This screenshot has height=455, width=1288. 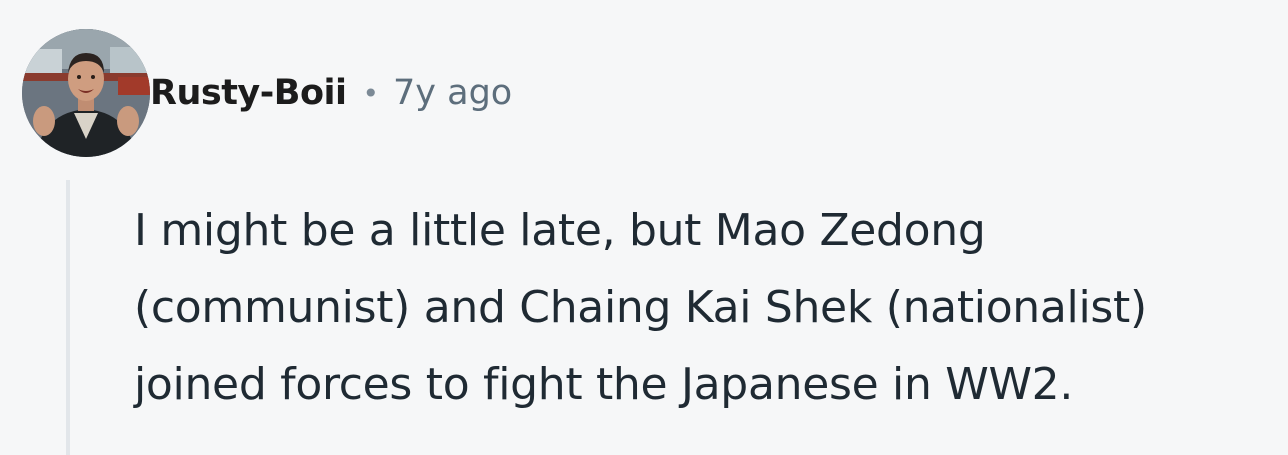 I want to click on thread-collapse-line, so click(x=68, y=317).